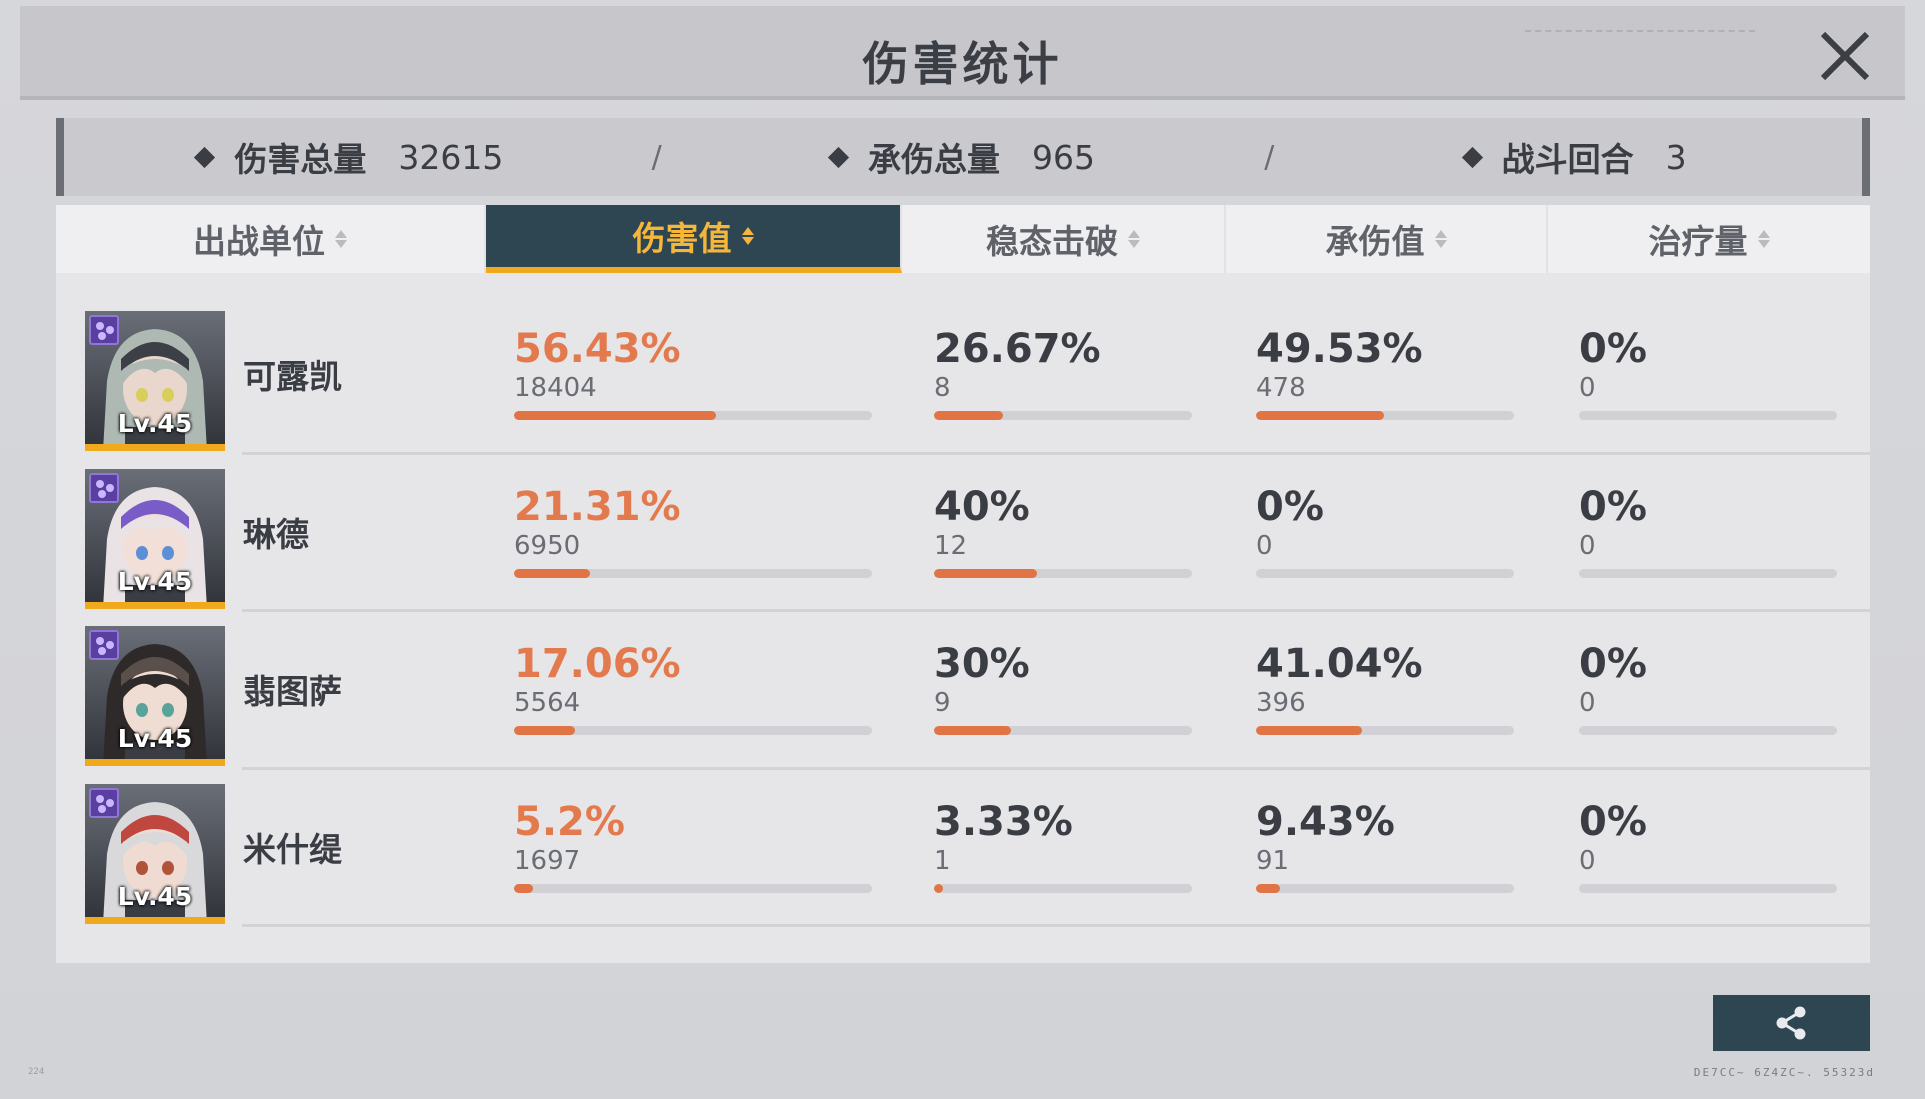 The width and height of the screenshot is (1925, 1099). I want to click on stat-taken: 49.53% 478, so click(1385, 373).